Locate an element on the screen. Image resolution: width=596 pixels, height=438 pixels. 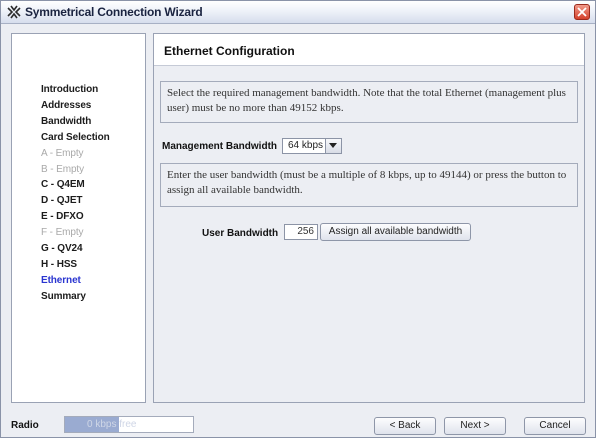
window-title: Symmetrical Connection Wizard is located at coordinates (114, 12).